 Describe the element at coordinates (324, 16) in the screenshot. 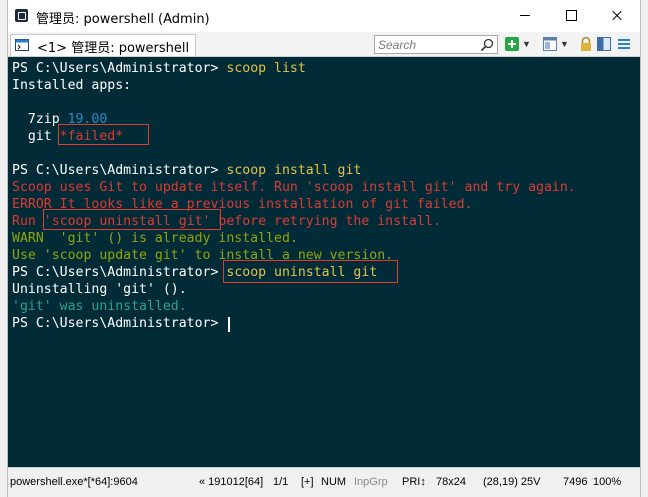

I see `title-bar: 管理员: powershell (Admin)` at that location.